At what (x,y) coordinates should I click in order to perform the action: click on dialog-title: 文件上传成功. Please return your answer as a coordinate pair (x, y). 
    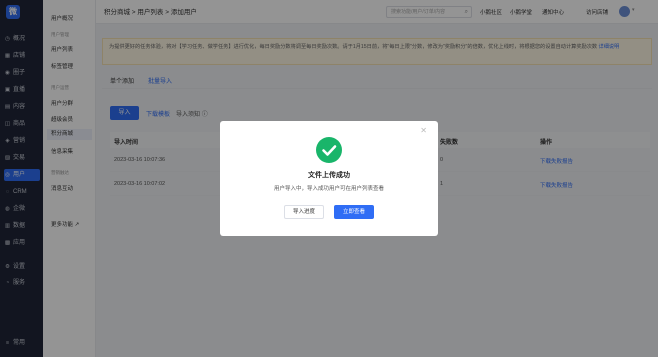
    Looking at the image, I should click on (329, 175).